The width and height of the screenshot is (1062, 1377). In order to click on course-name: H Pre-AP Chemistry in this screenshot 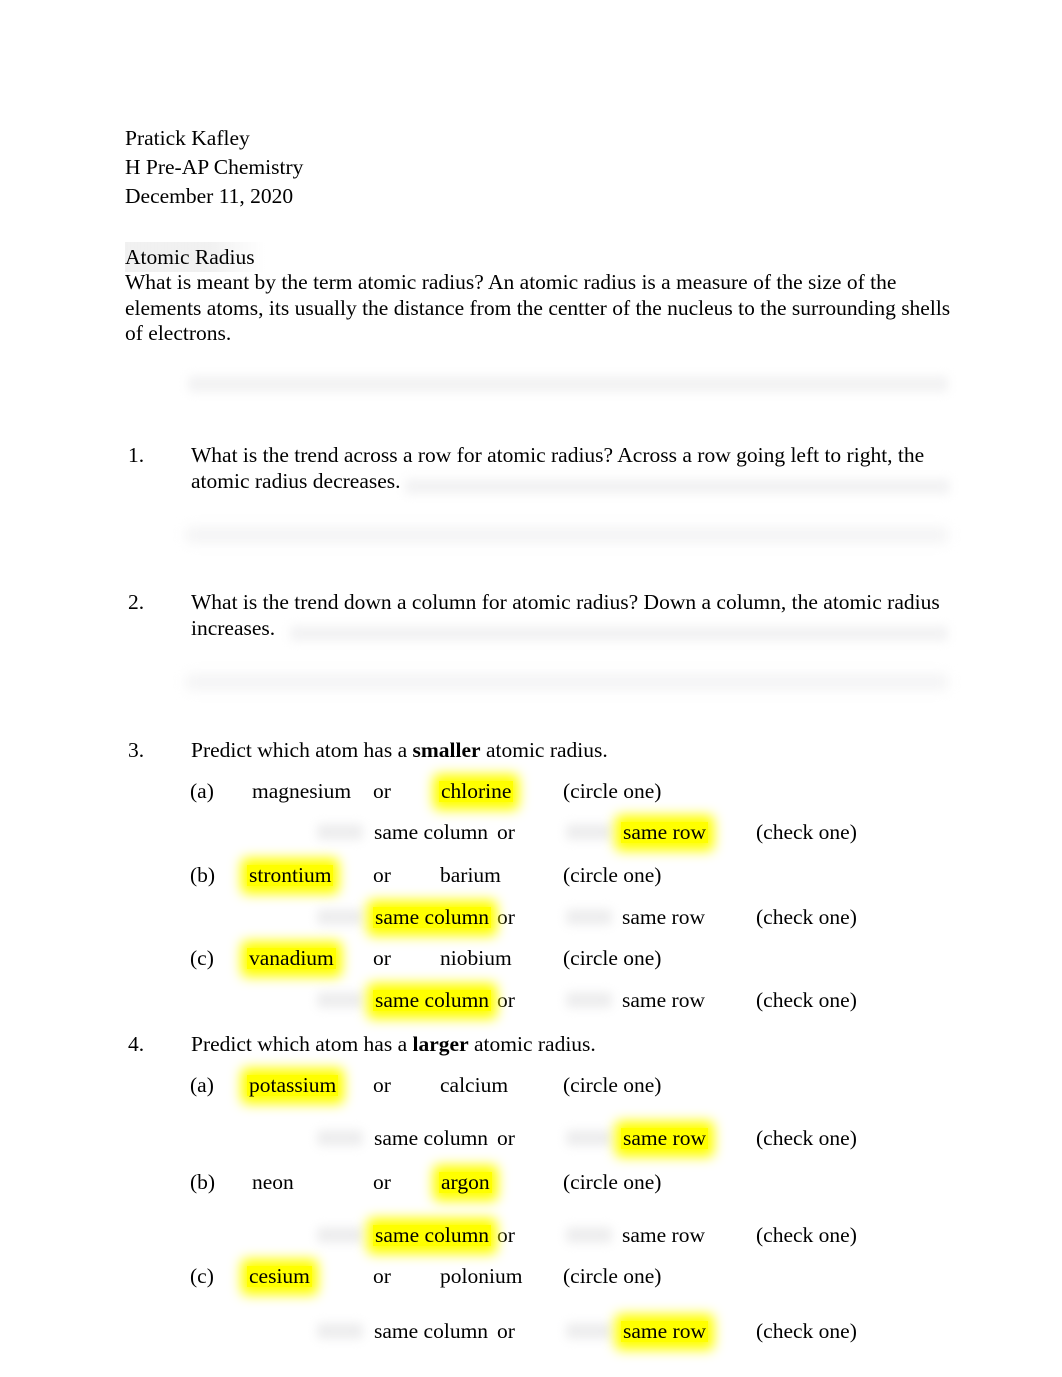, I will do `click(214, 166)`.